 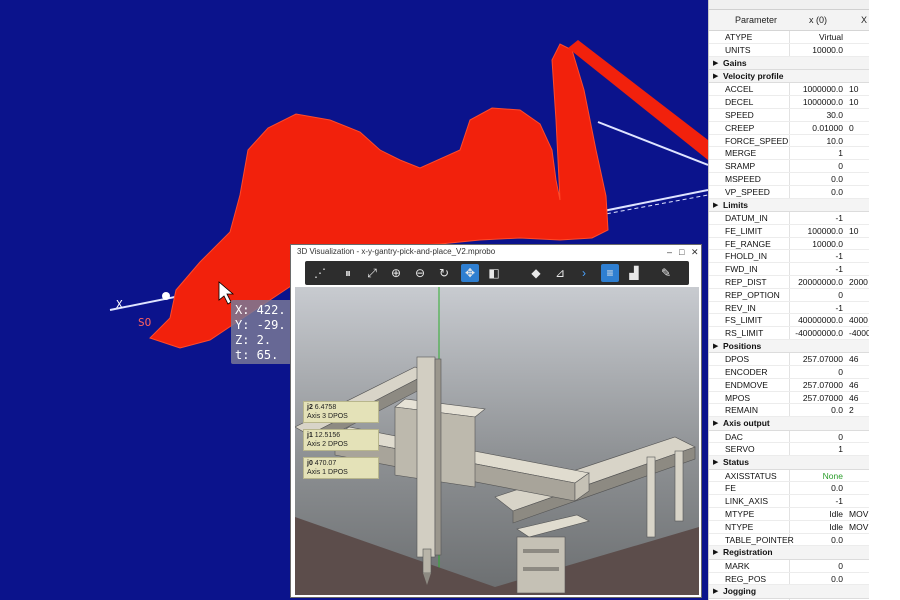 What do you see at coordinates (789, 90) in the screenshot?
I see `parameter-row: ACCEL 1000000.0 10` at bounding box center [789, 90].